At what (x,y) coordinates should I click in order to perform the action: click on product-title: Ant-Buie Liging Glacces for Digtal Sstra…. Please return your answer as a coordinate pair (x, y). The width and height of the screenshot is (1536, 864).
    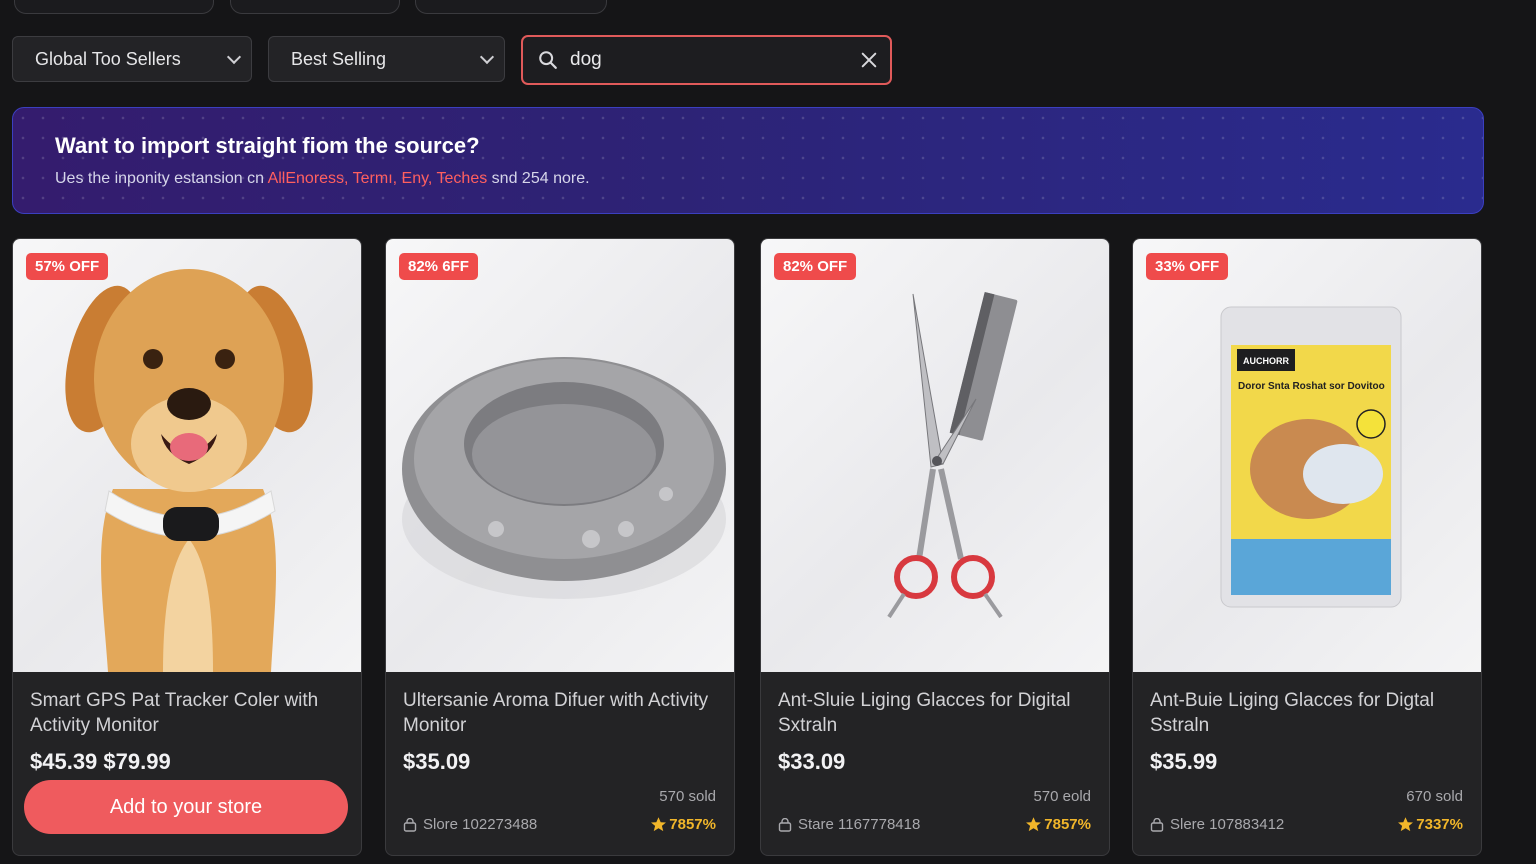
    Looking at the image, I should click on (1305, 713).